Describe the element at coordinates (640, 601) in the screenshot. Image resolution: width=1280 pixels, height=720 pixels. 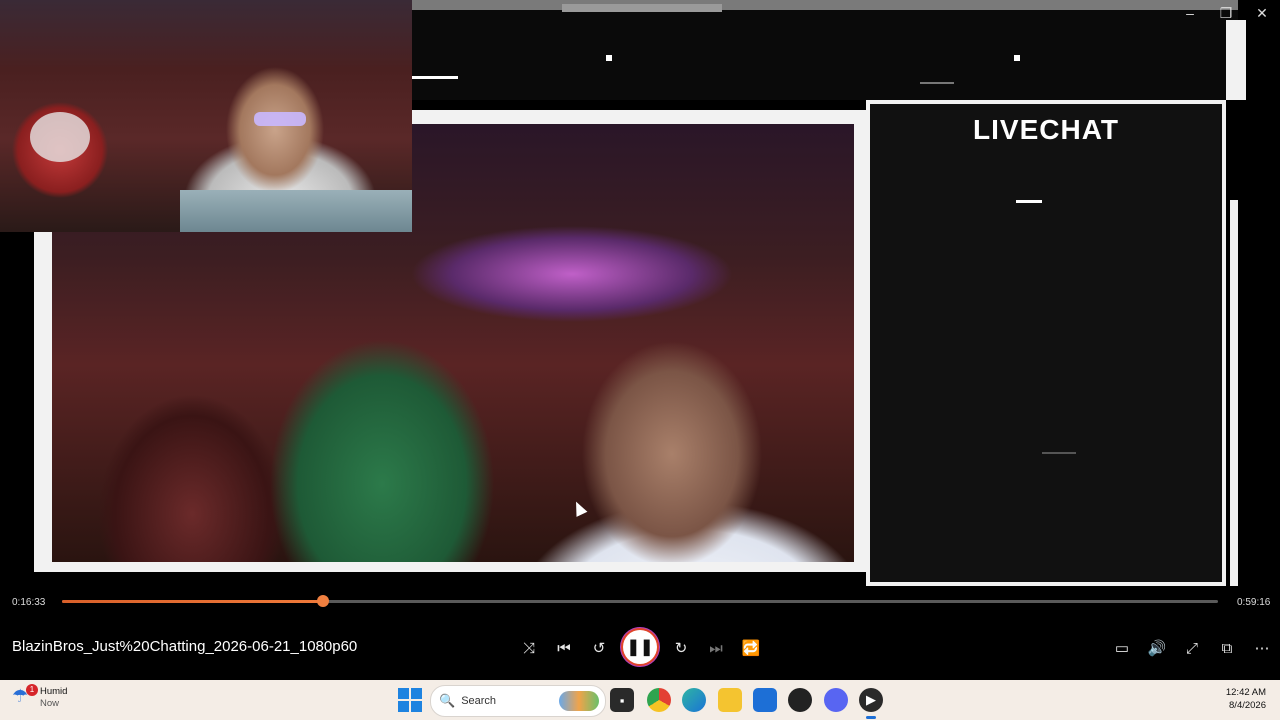
I see `seek-bar` at that location.